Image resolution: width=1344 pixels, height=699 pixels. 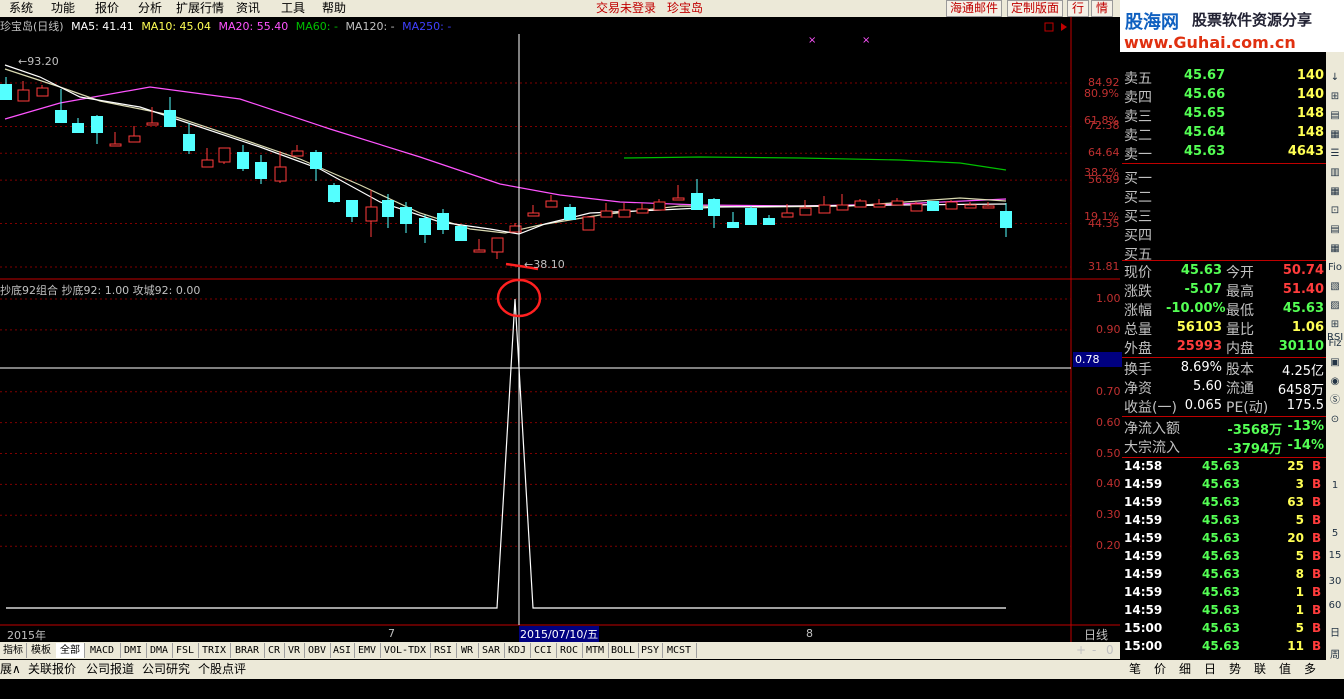 What do you see at coordinates (1035, 8) in the screenshot?
I see `custom-layout-button: 定制版面` at bounding box center [1035, 8].